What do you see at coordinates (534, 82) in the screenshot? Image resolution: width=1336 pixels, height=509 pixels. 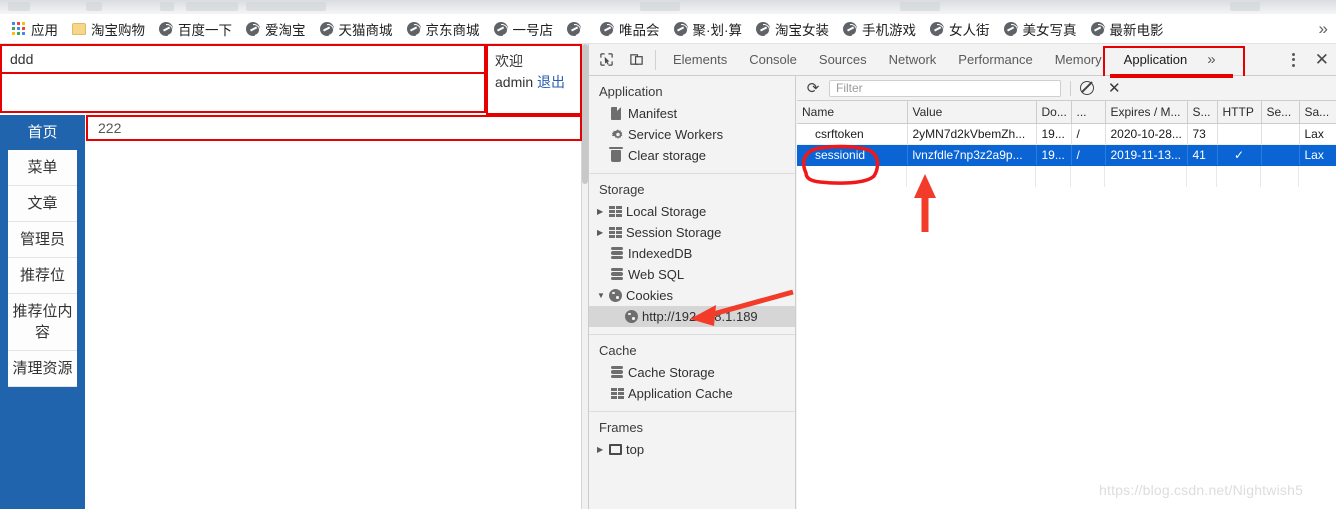 I see `welcome-user-row: admin 退出` at bounding box center [534, 82].